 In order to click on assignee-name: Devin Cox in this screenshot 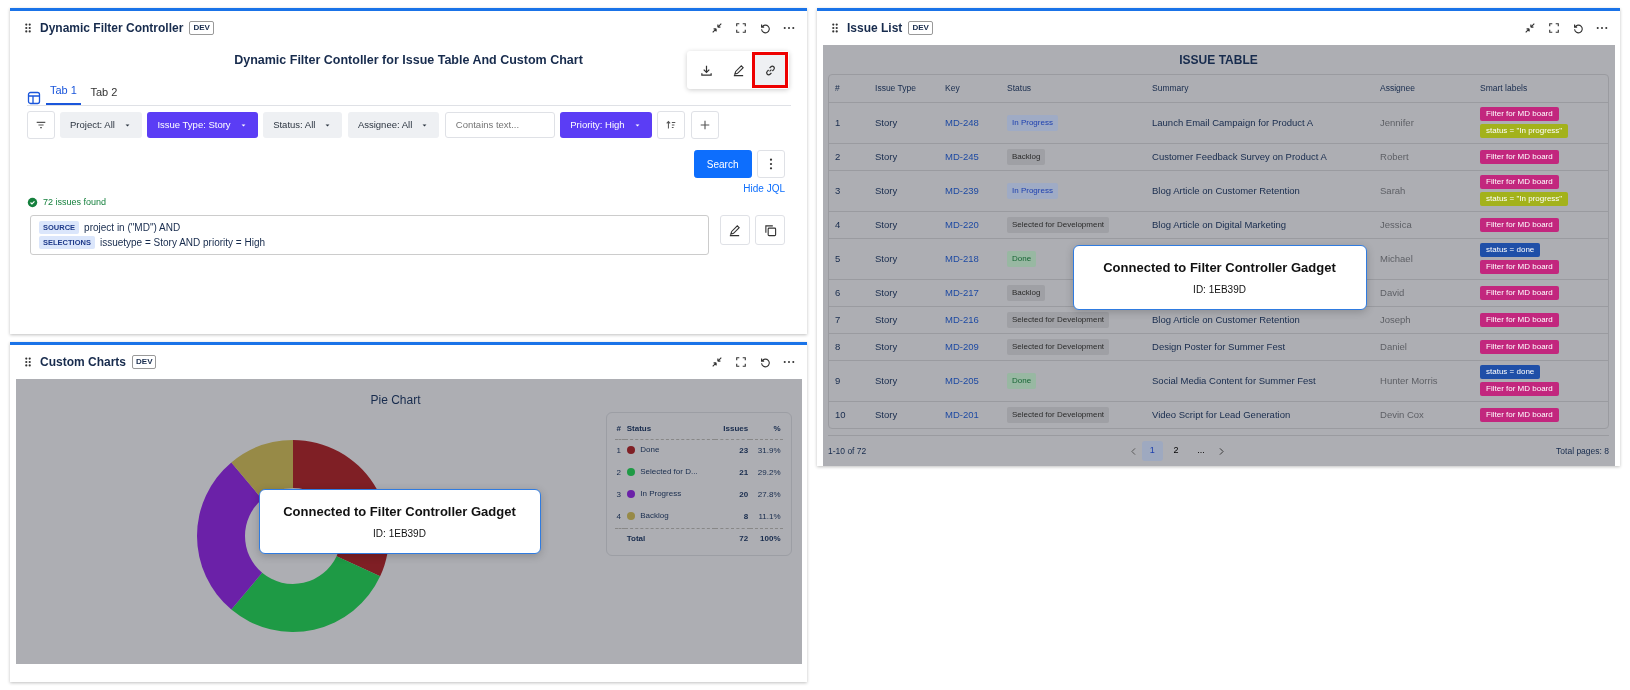, I will do `click(1402, 414)`.